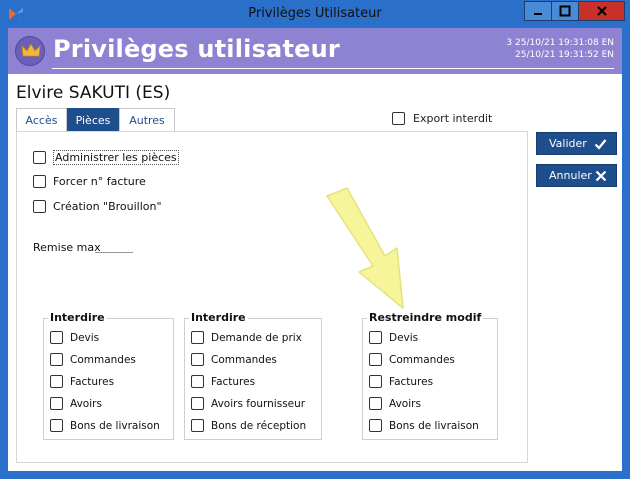  I want to click on check-icon, so click(600, 144).